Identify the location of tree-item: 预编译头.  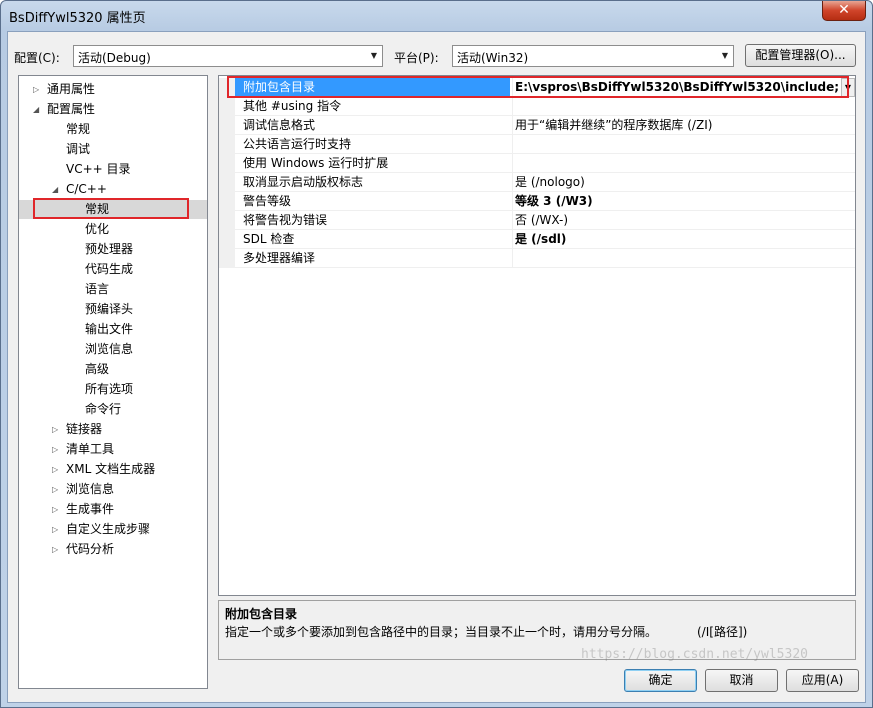
(113, 309).